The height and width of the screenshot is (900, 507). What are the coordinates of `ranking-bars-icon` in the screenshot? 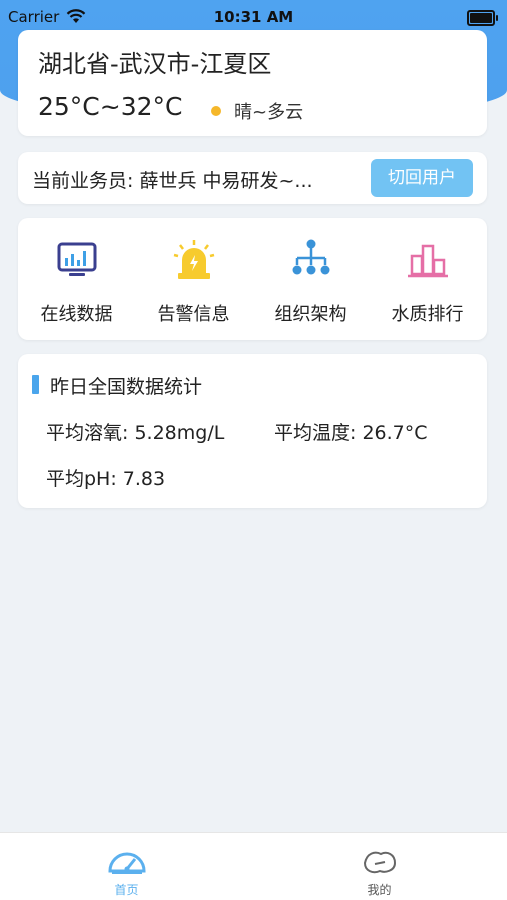 It's located at (428, 261).